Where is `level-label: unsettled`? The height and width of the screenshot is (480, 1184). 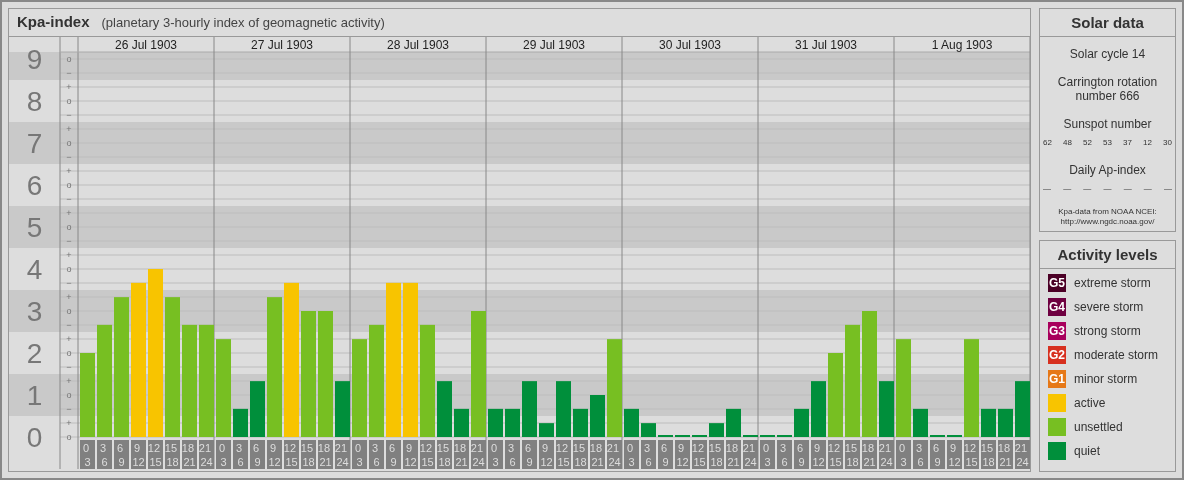 level-label: unsettled is located at coordinates (1098, 427).